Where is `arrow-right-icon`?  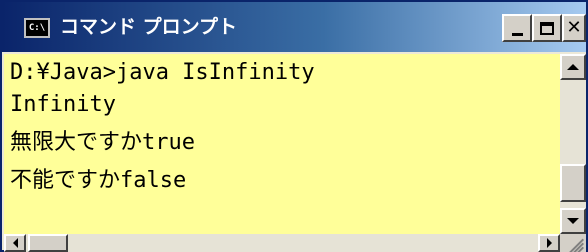
arrow-right-icon is located at coordinates (549, 243).